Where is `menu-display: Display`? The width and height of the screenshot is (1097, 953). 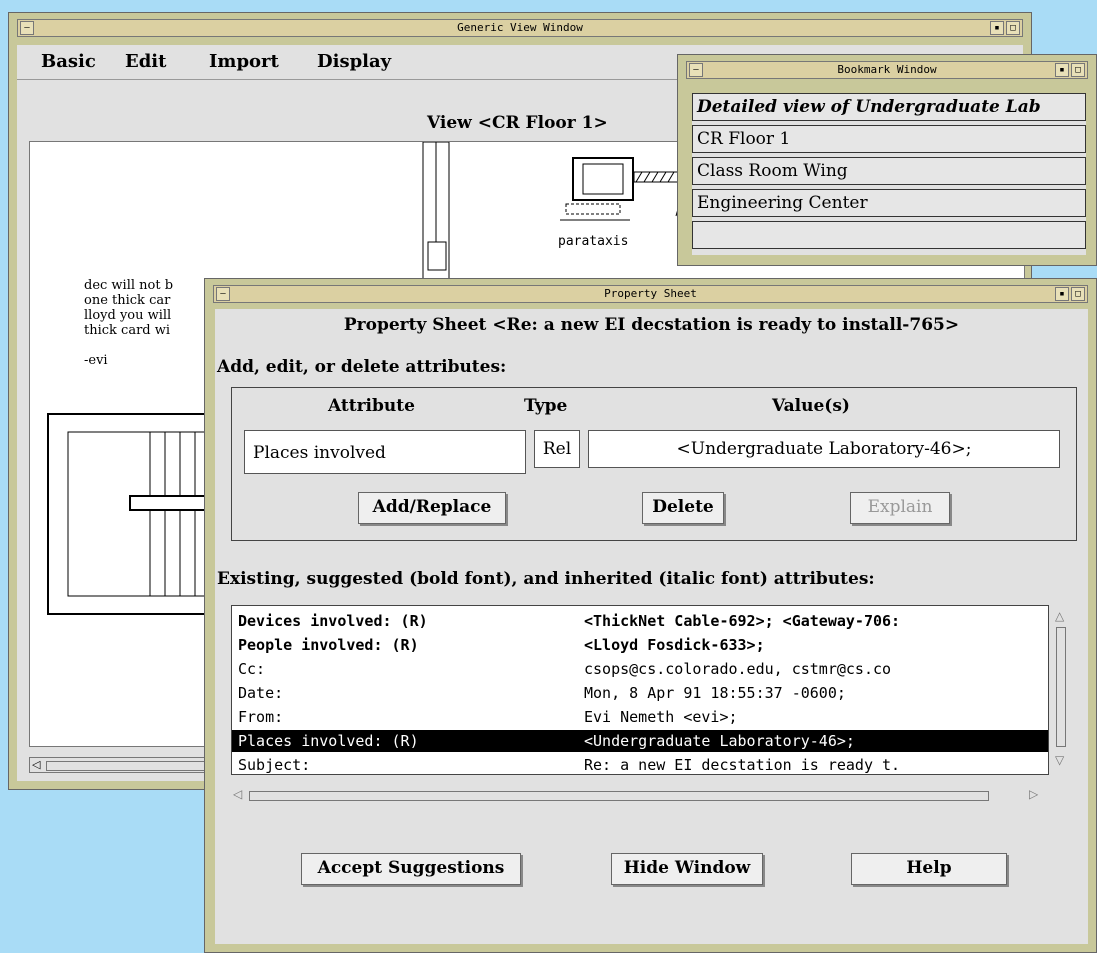 menu-display: Display is located at coordinates (354, 62).